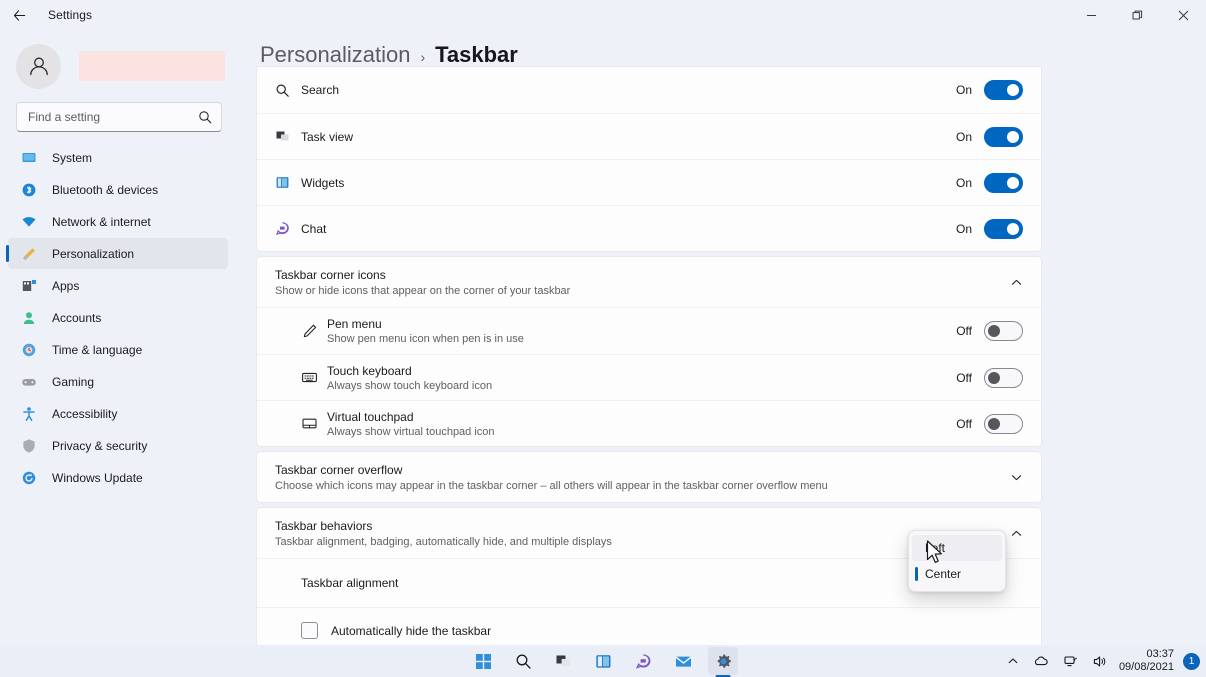 The width and height of the screenshot is (1206, 677). Describe the element at coordinates (1003, 136) in the screenshot. I see `task-view-toggle` at that location.